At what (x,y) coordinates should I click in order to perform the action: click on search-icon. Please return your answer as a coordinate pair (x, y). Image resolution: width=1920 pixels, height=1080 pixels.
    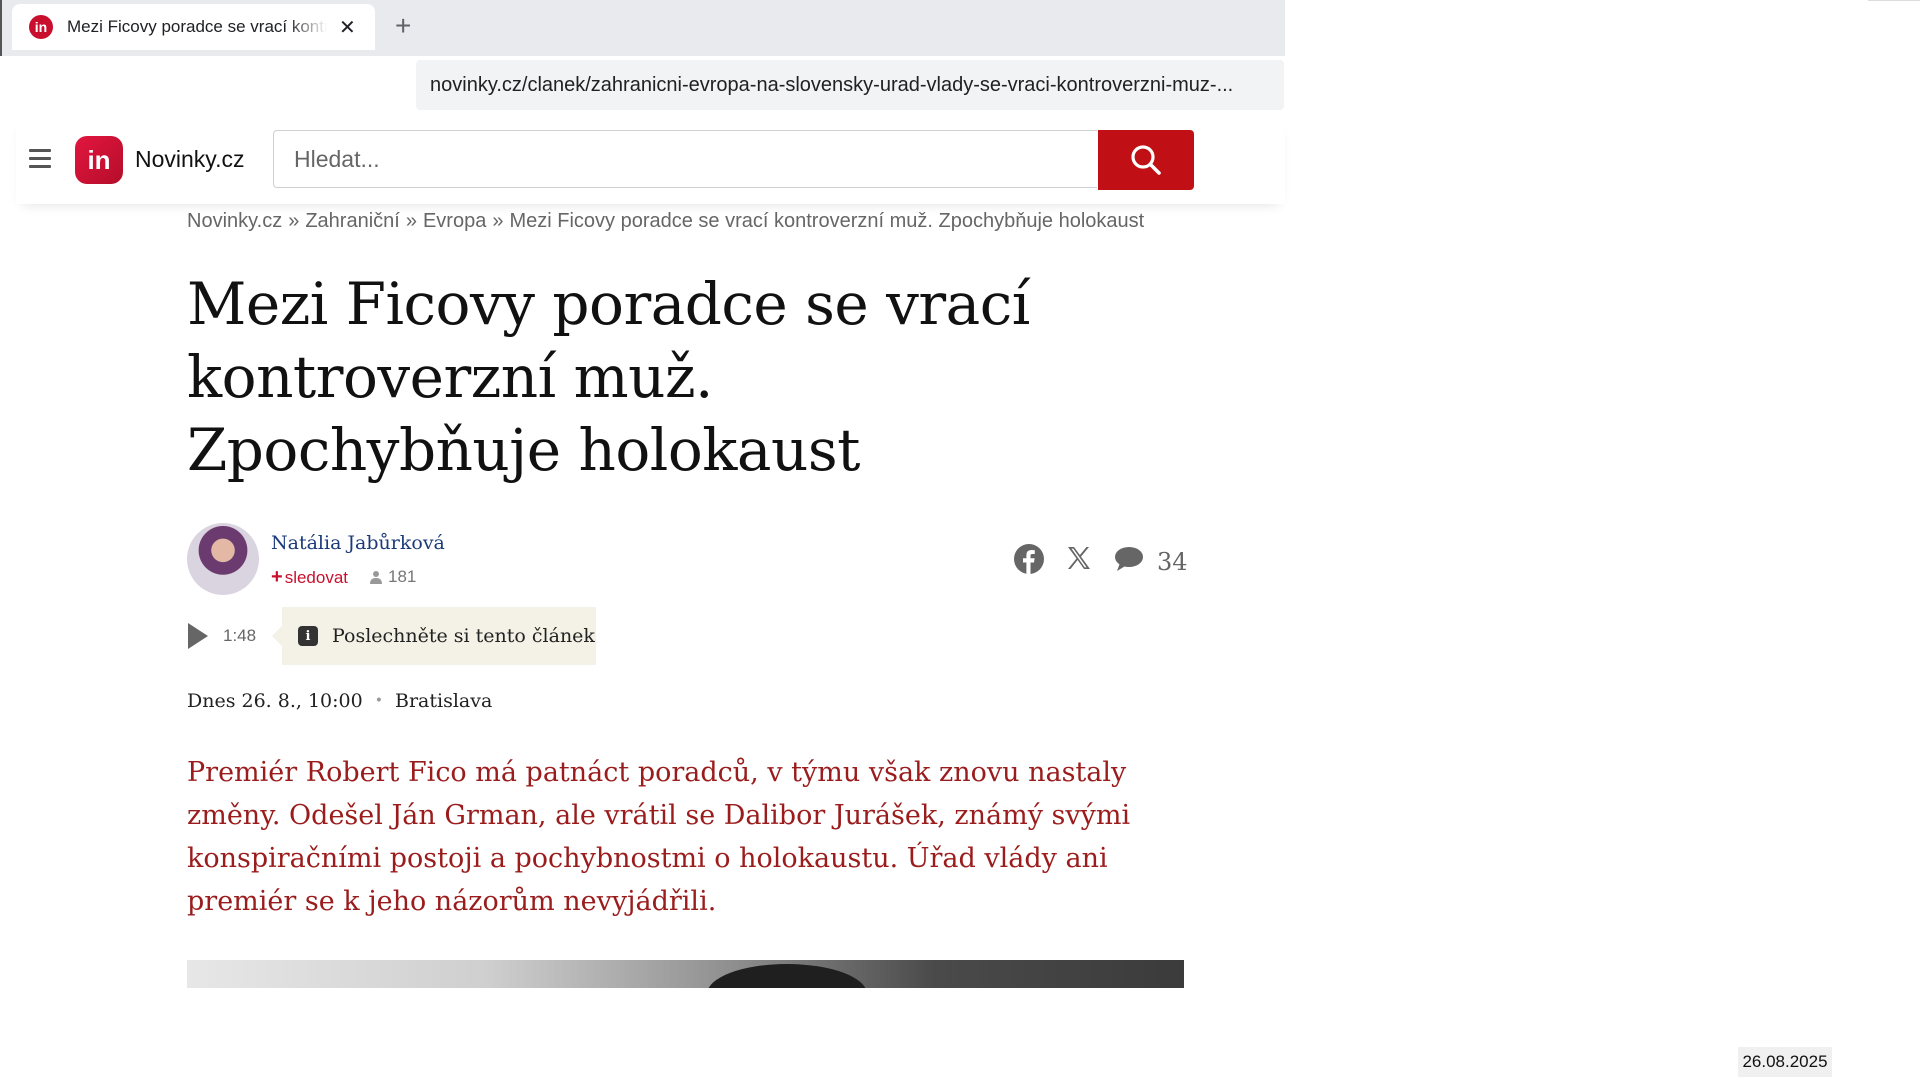
    Looking at the image, I should click on (1146, 160).